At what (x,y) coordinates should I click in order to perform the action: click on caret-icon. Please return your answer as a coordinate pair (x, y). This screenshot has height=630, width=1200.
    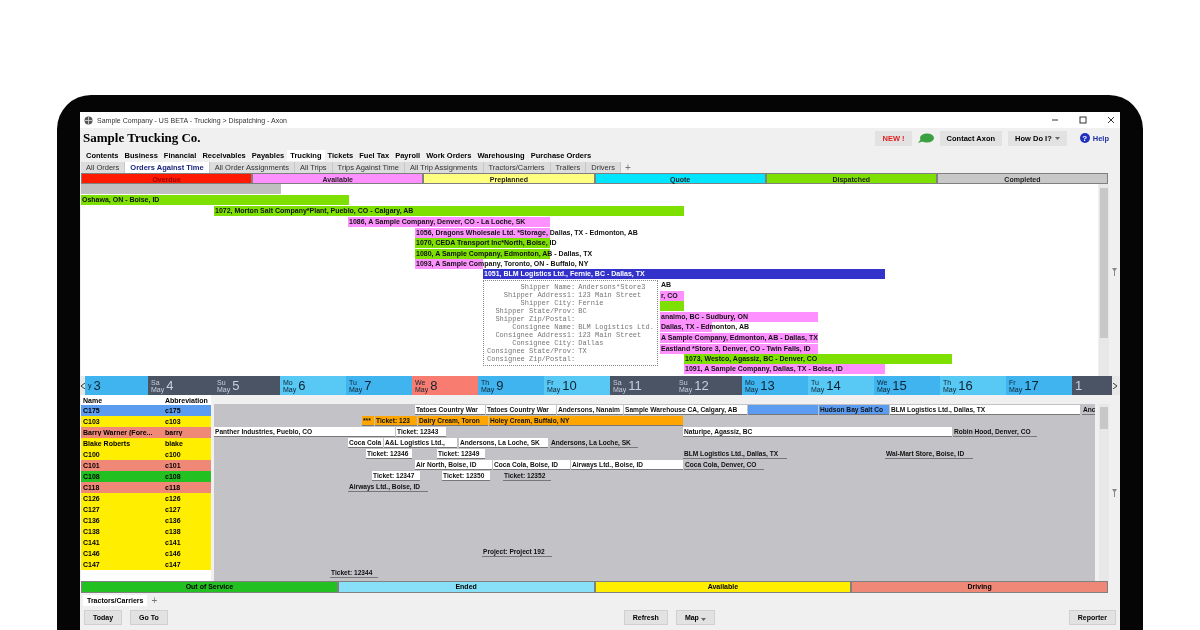
    Looking at the image, I should click on (1057, 138).